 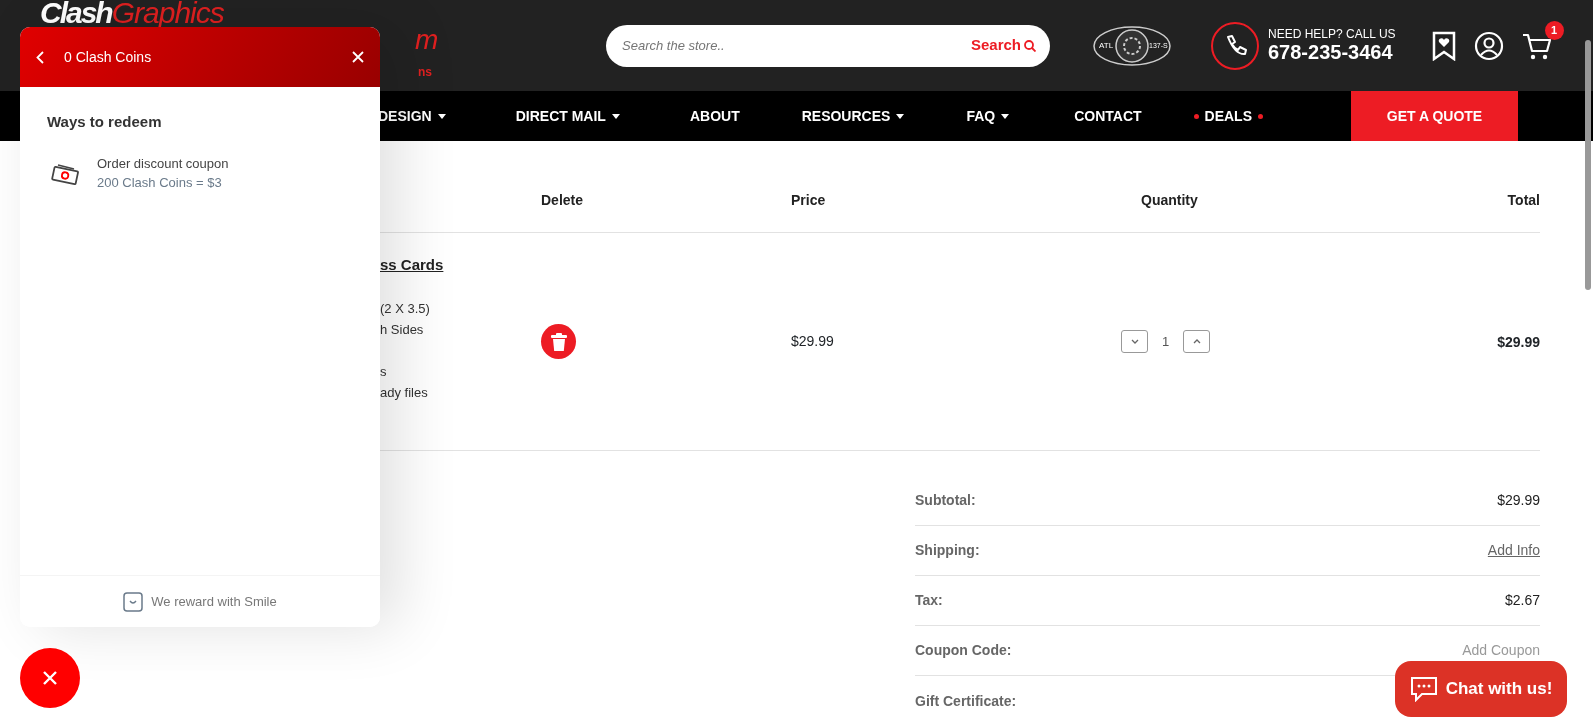 I want to click on logo-text: Clash, so click(x=76, y=14).